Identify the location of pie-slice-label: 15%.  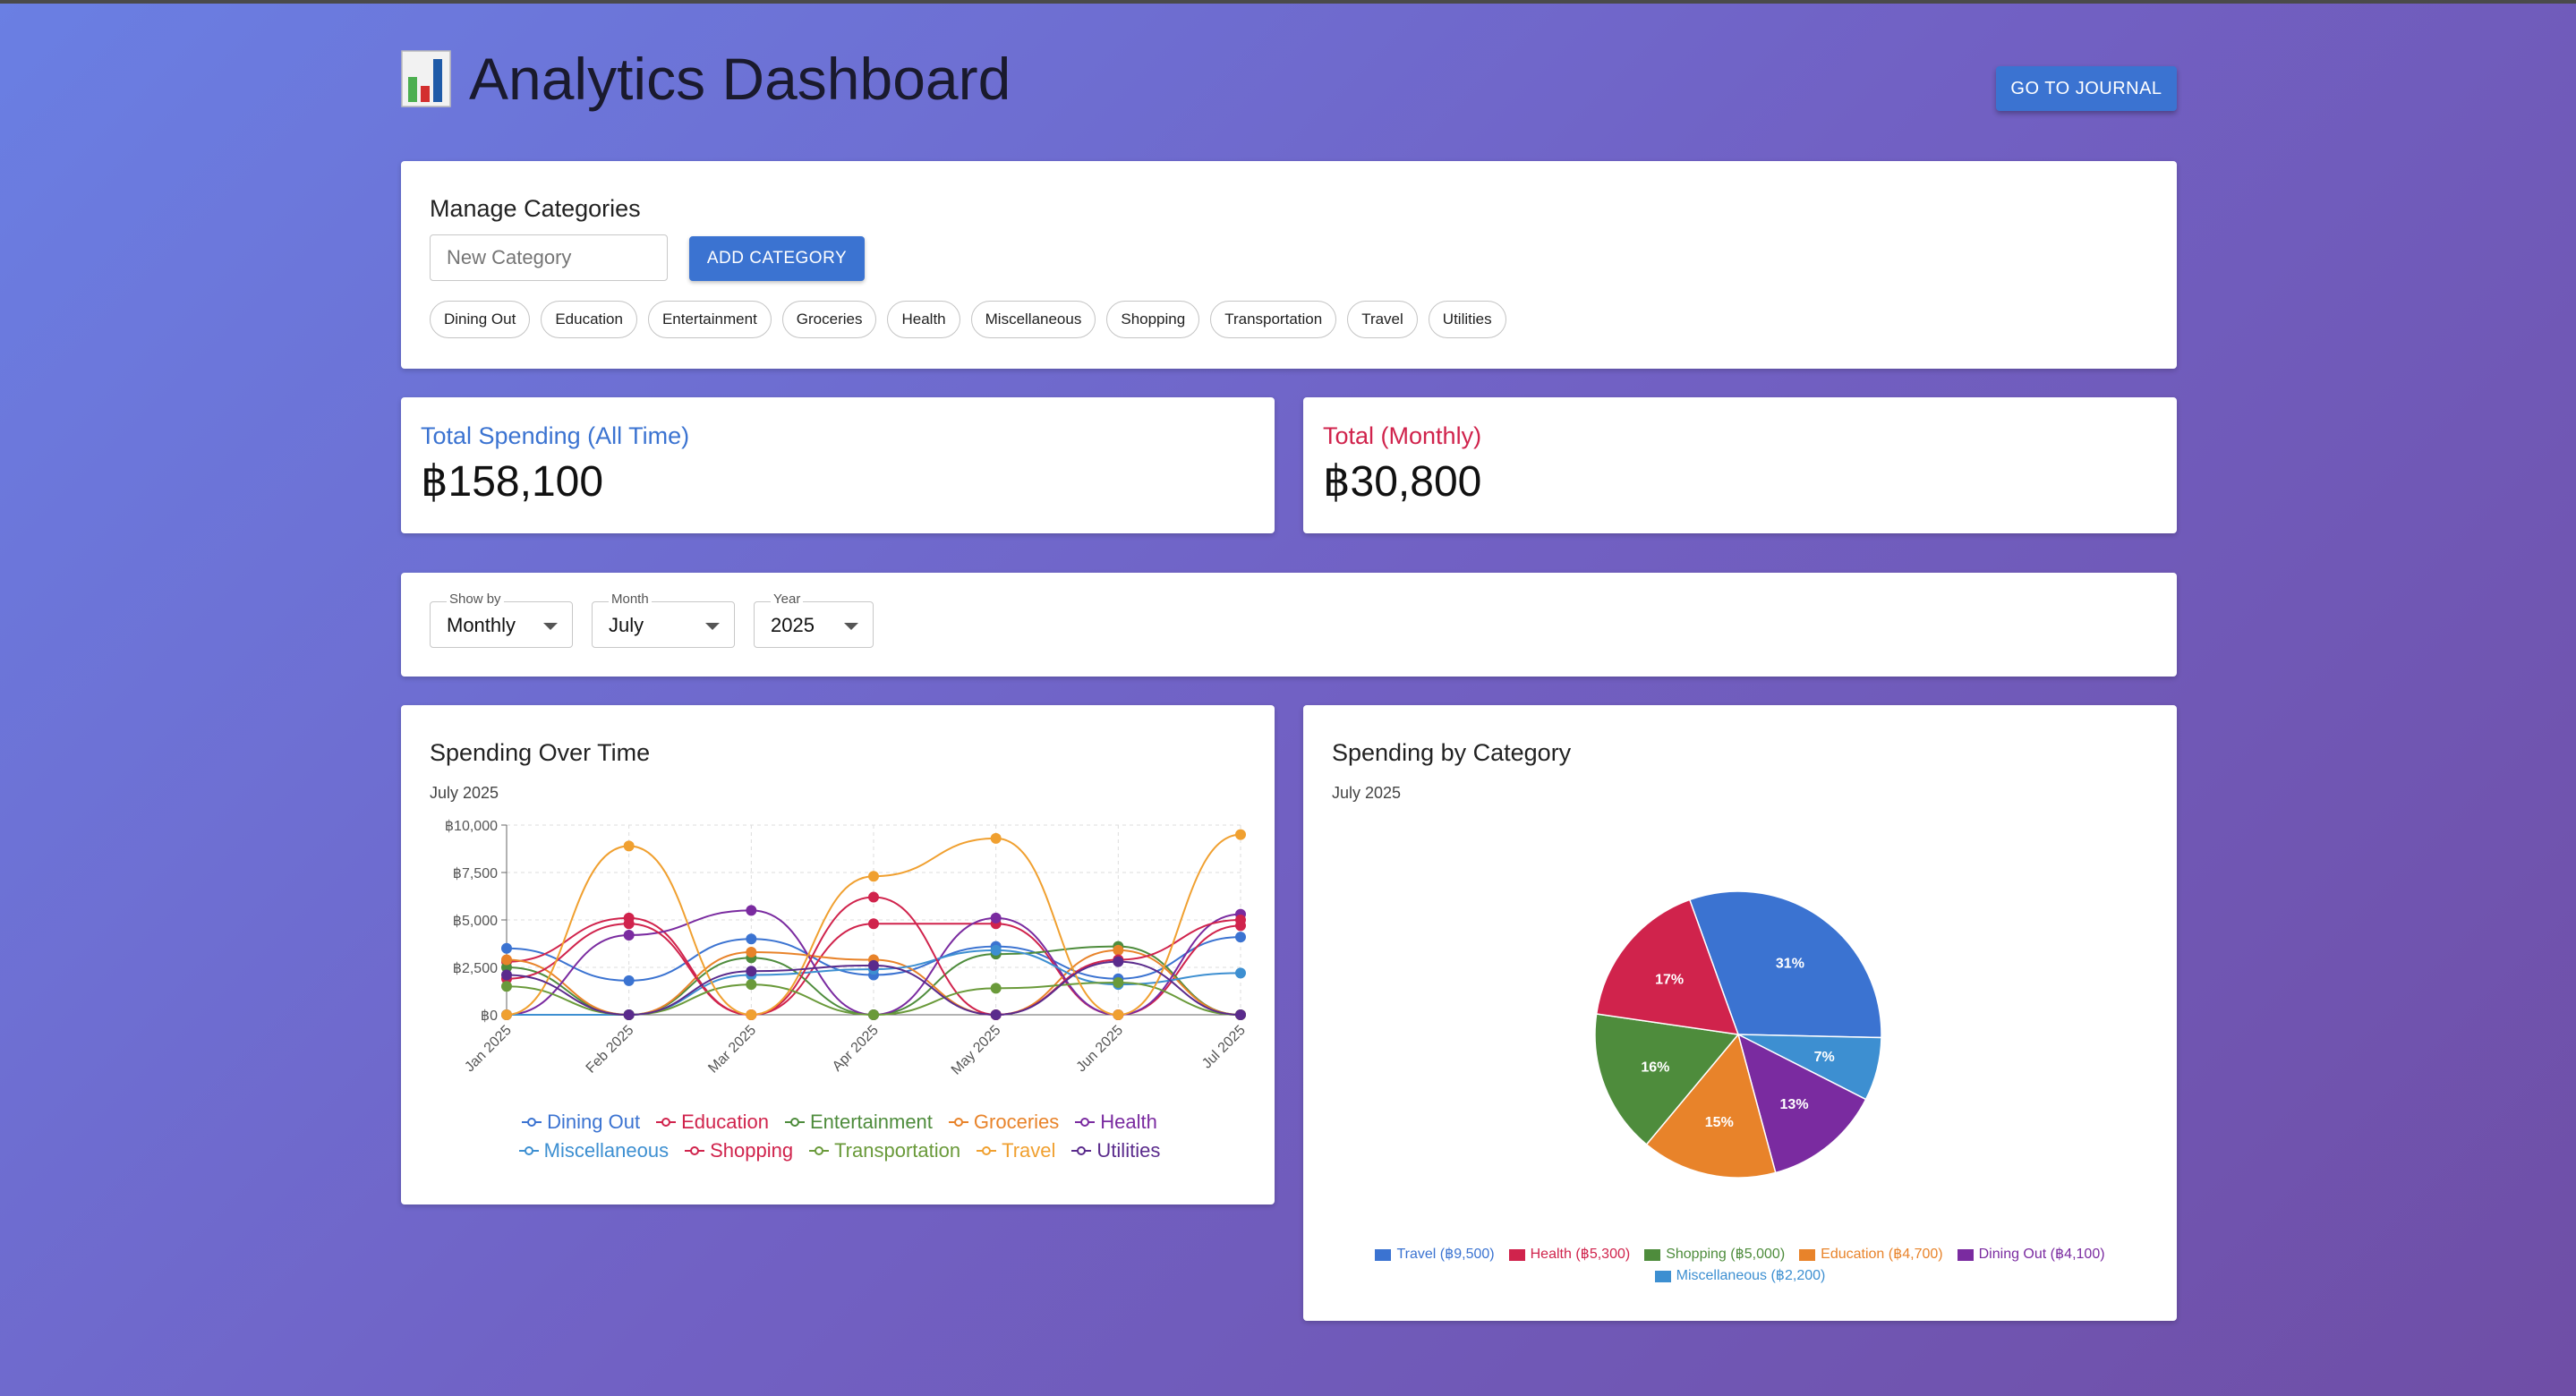
(1719, 1122).